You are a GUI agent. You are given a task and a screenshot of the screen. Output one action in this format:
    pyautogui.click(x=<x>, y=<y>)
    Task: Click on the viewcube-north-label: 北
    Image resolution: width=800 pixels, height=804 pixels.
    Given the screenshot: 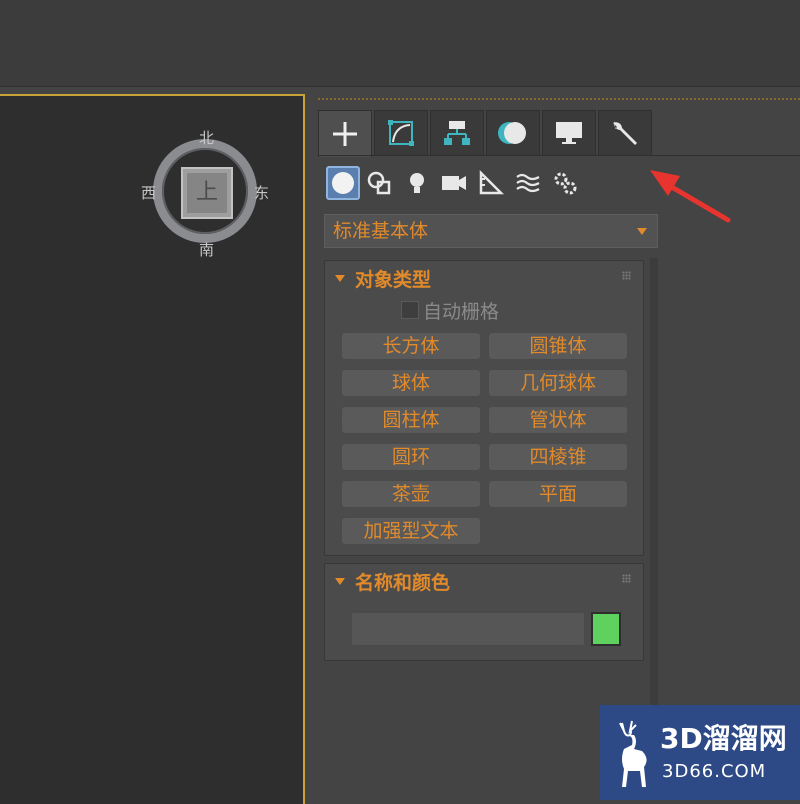 What is the action you would take?
    pyautogui.click(x=206, y=138)
    